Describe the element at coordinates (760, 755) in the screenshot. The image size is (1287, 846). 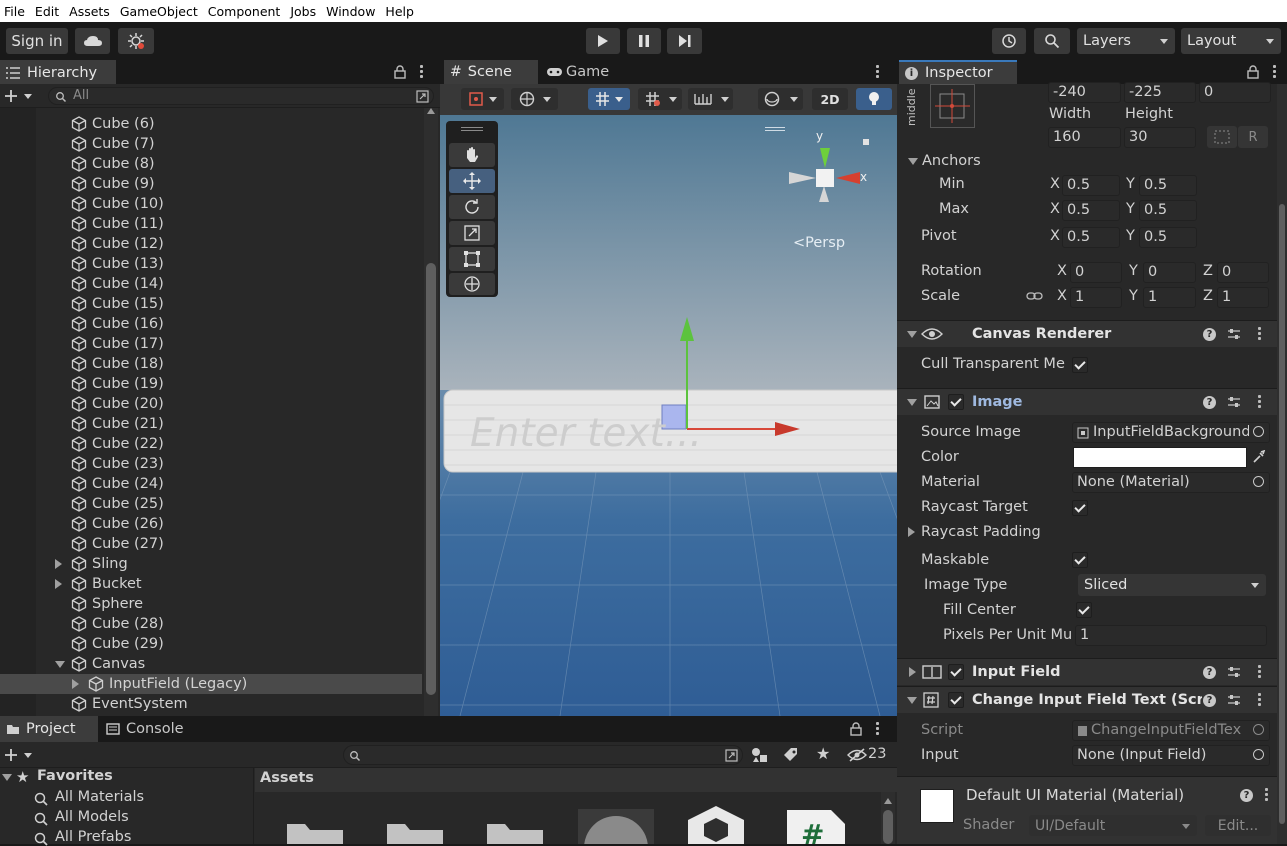
I see `filter-by-type-icon` at that location.